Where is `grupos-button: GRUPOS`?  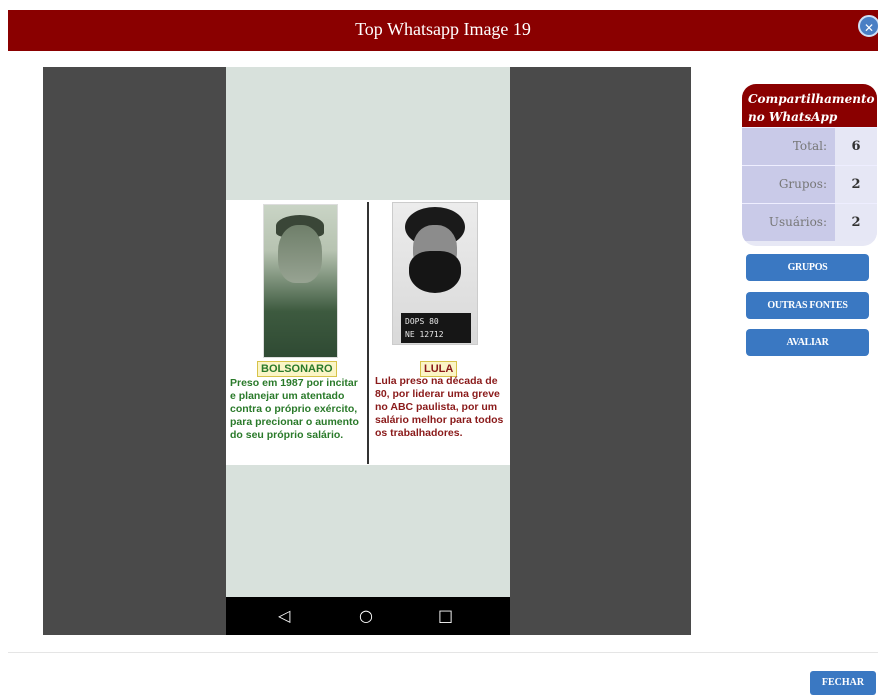
grupos-button: GRUPOS is located at coordinates (807, 267).